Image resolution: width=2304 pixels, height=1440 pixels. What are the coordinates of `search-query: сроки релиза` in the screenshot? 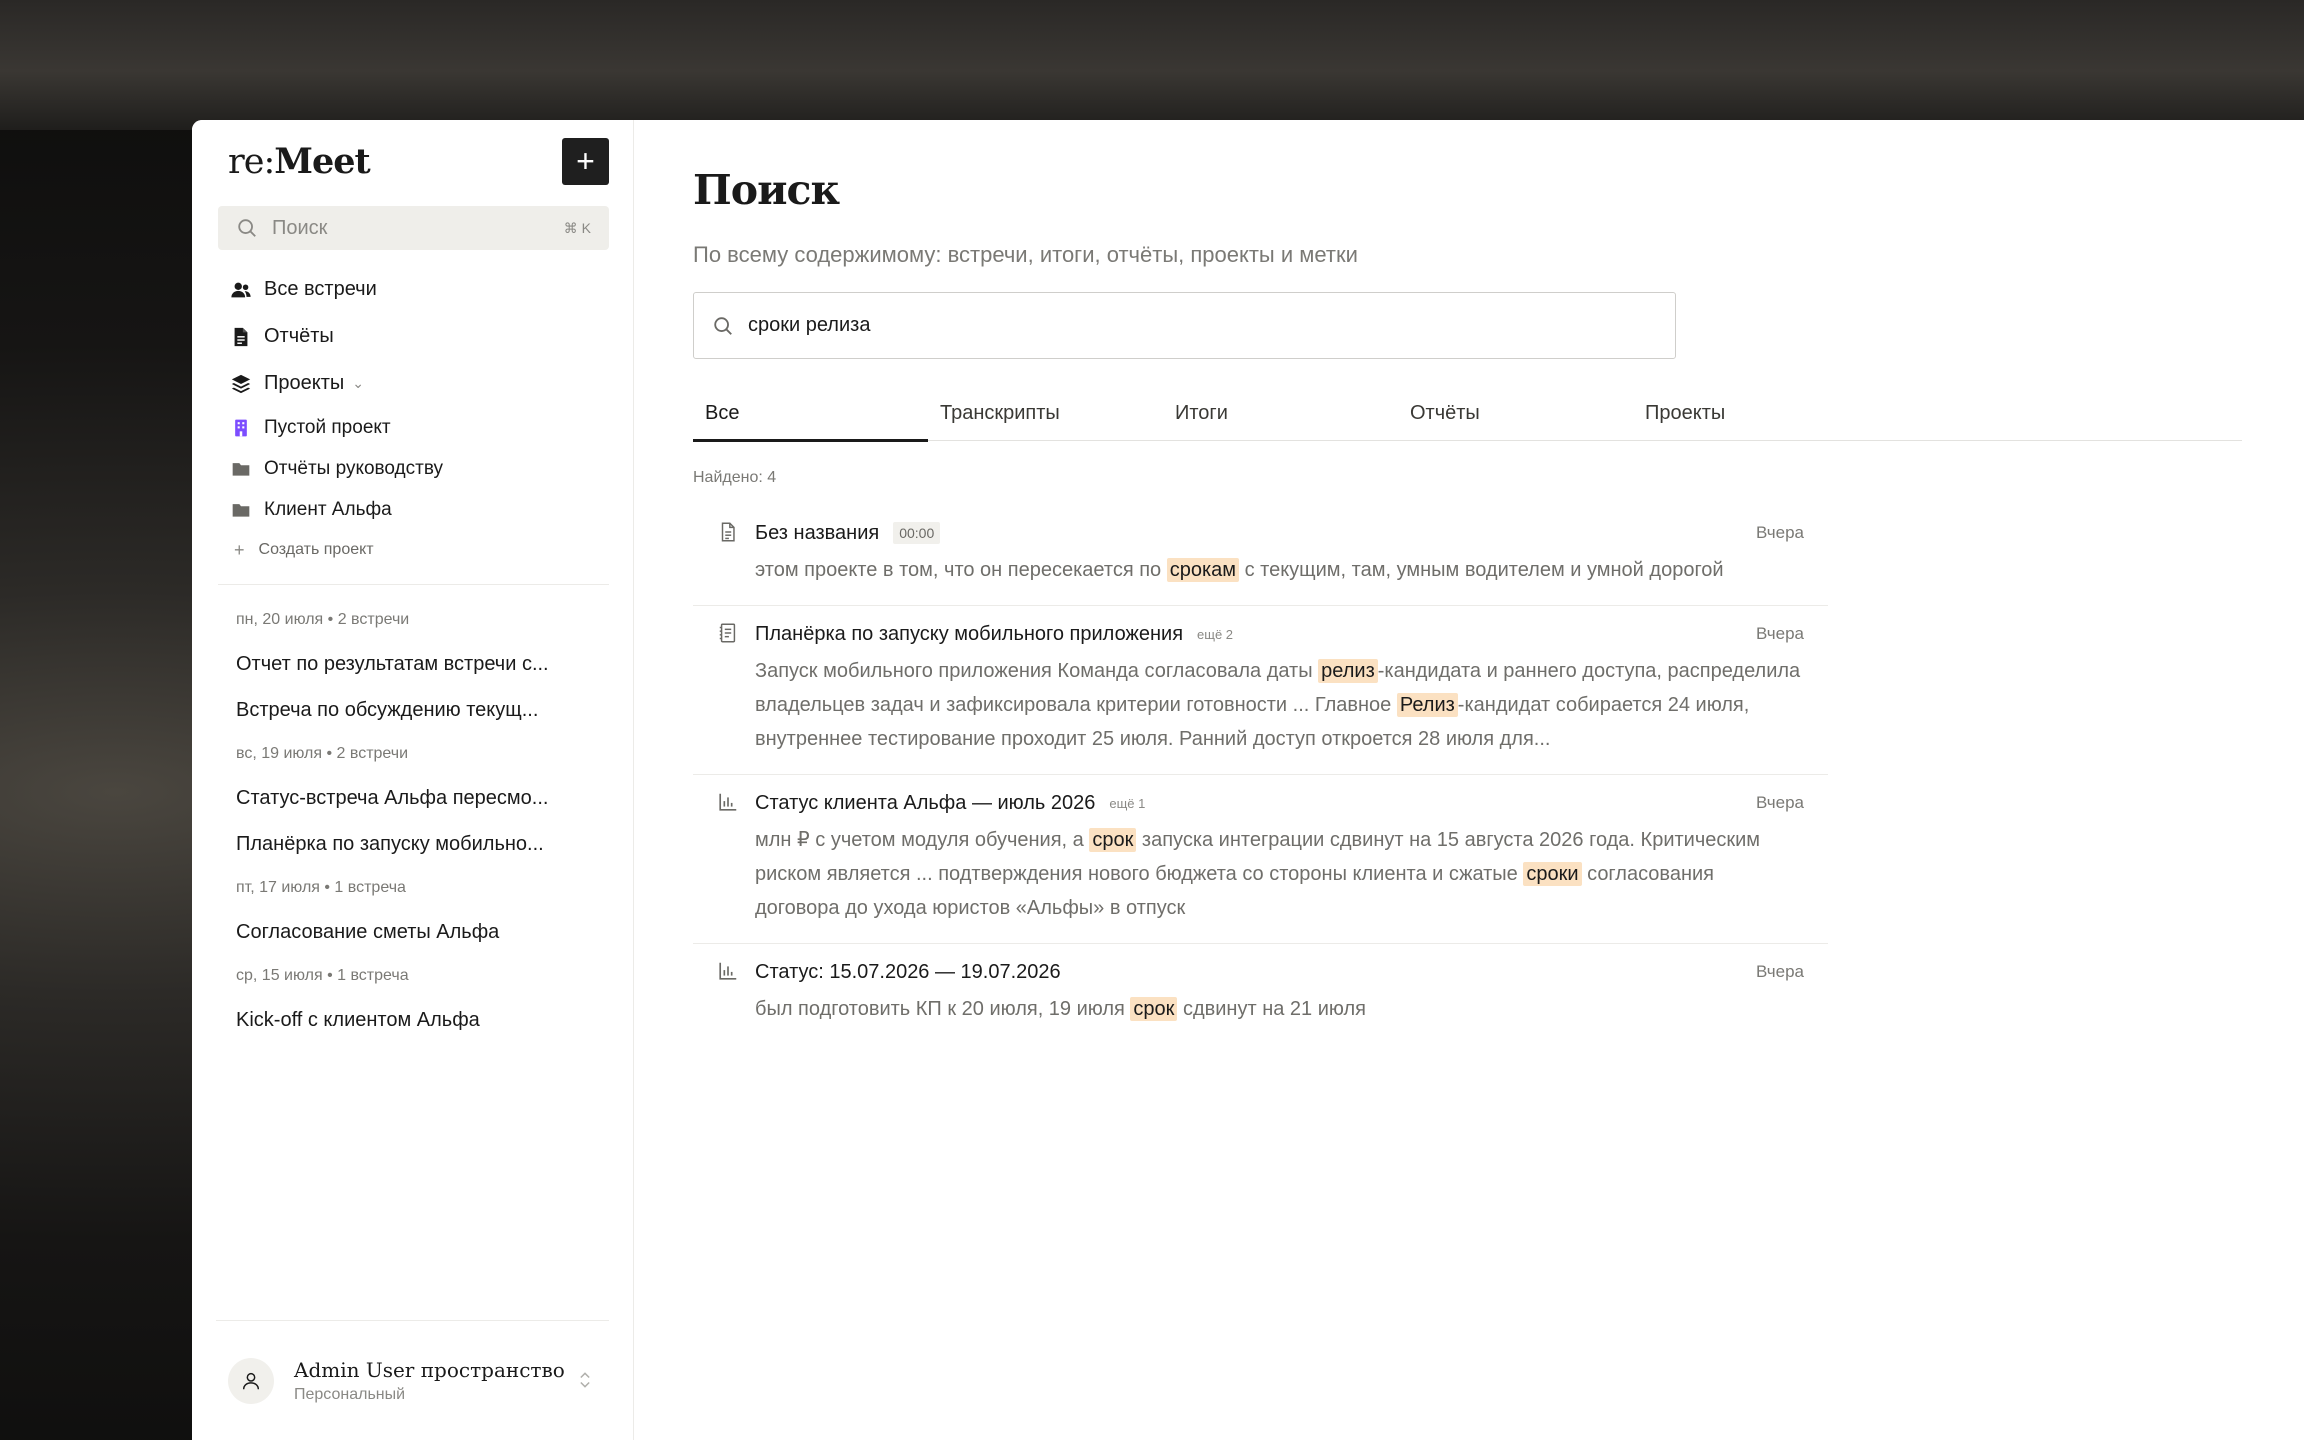 It's located at (809, 325).